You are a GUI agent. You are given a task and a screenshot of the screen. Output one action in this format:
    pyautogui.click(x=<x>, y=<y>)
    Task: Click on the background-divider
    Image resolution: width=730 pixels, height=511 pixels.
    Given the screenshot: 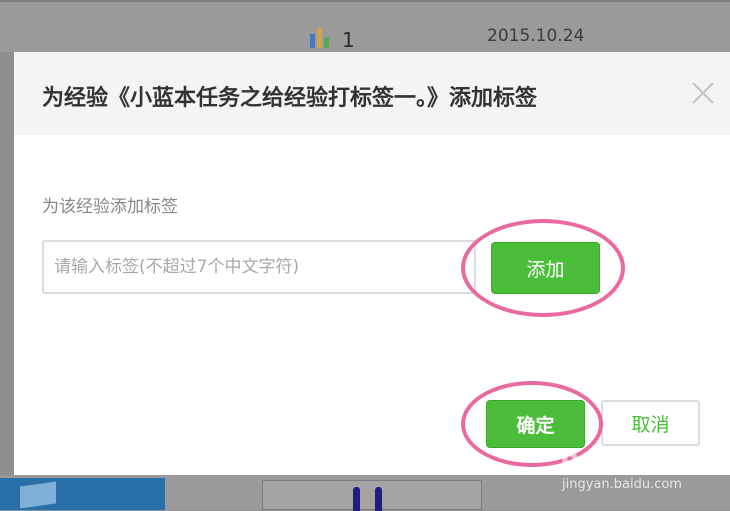 What is the action you would take?
    pyautogui.click(x=365, y=1)
    